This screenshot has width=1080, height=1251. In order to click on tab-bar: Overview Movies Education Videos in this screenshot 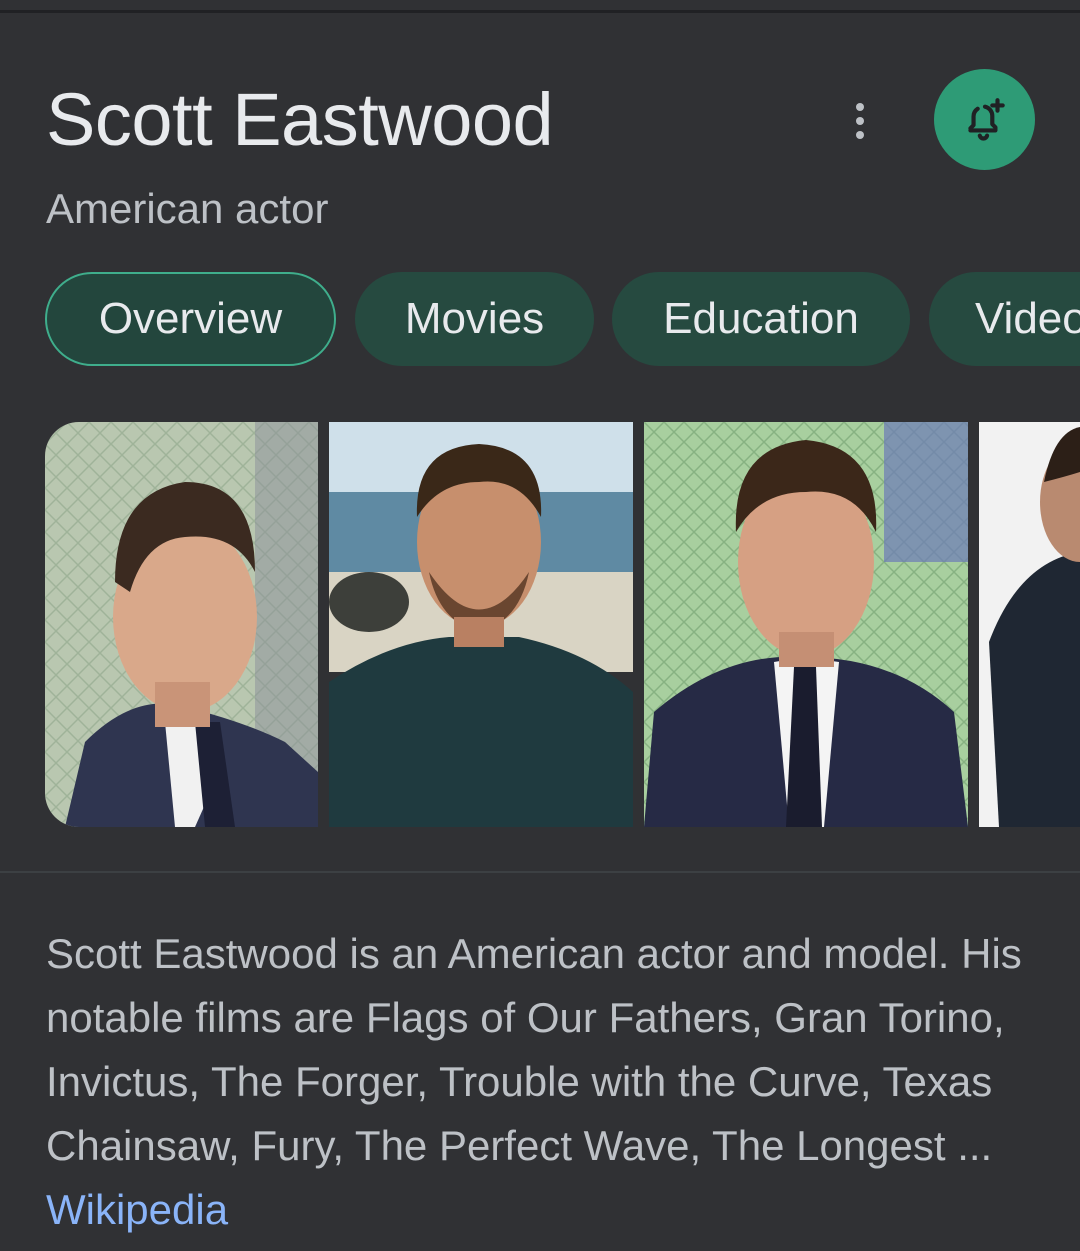, I will do `click(540, 320)`.